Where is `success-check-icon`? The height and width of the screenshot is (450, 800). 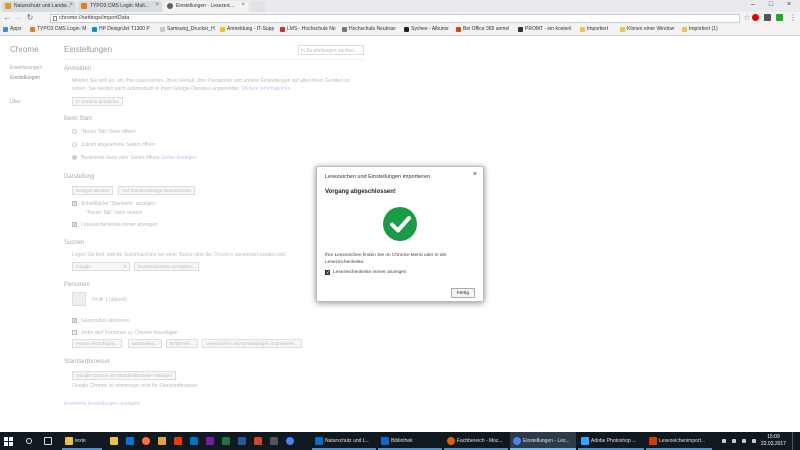 success-check-icon is located at coordinates (400, 224).